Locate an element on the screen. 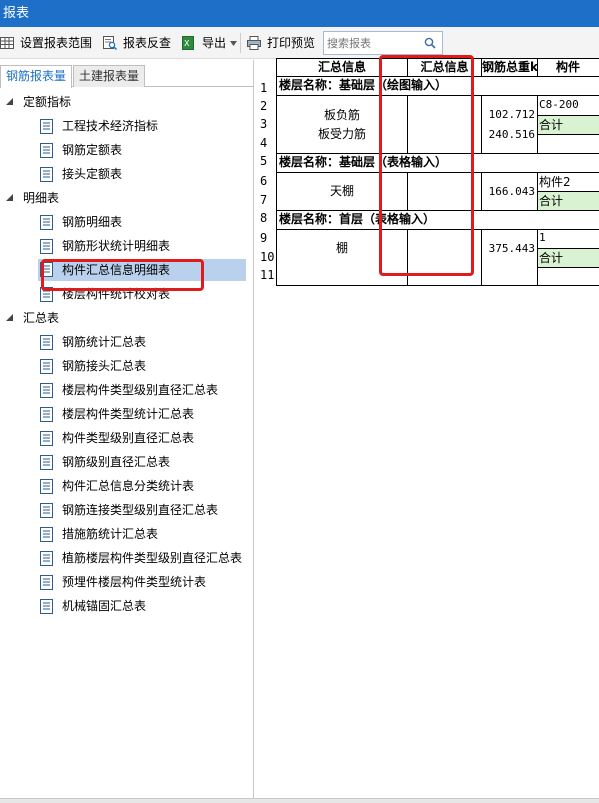  status-bar is located at coordinates (299, 800).